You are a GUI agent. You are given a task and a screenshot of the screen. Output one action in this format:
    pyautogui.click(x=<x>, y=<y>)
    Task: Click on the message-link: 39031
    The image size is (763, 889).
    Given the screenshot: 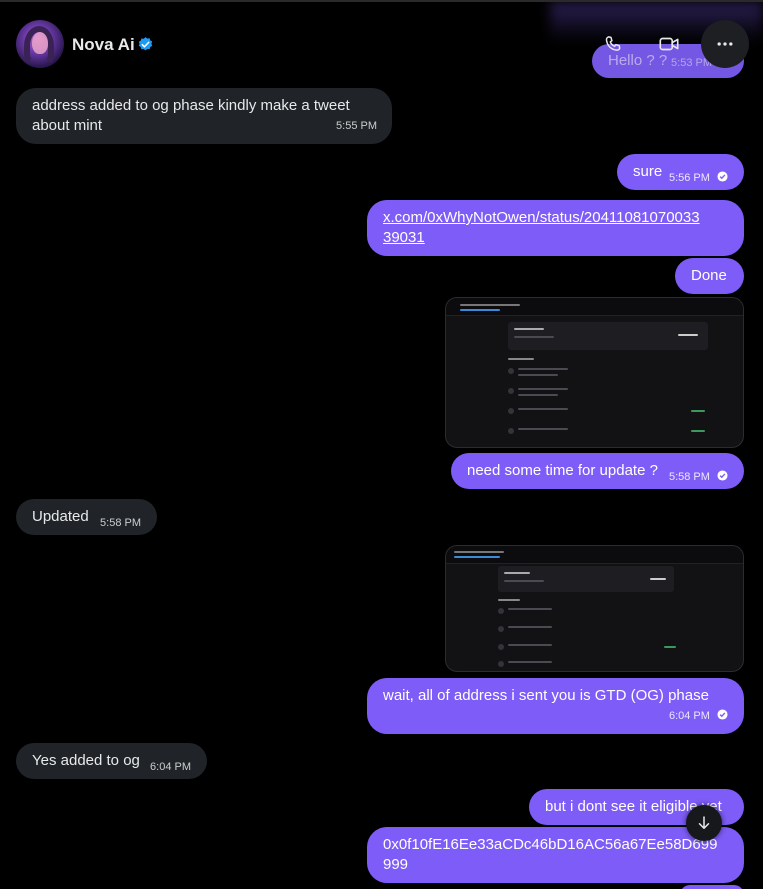 What is the action you would take?
    pyautogui.click(x=555, y=238)
    